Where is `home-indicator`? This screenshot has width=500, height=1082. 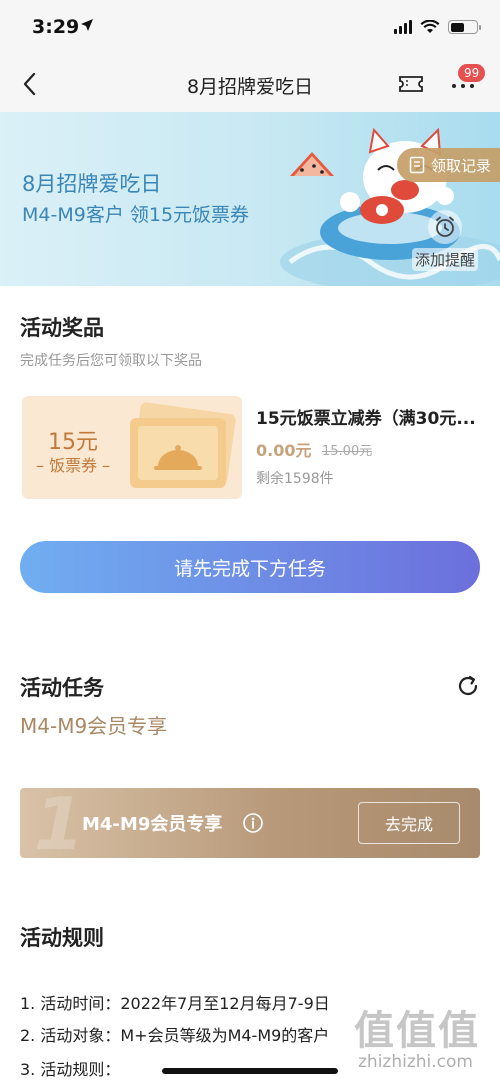 home-indicator is located at coordinates (250, 1071).